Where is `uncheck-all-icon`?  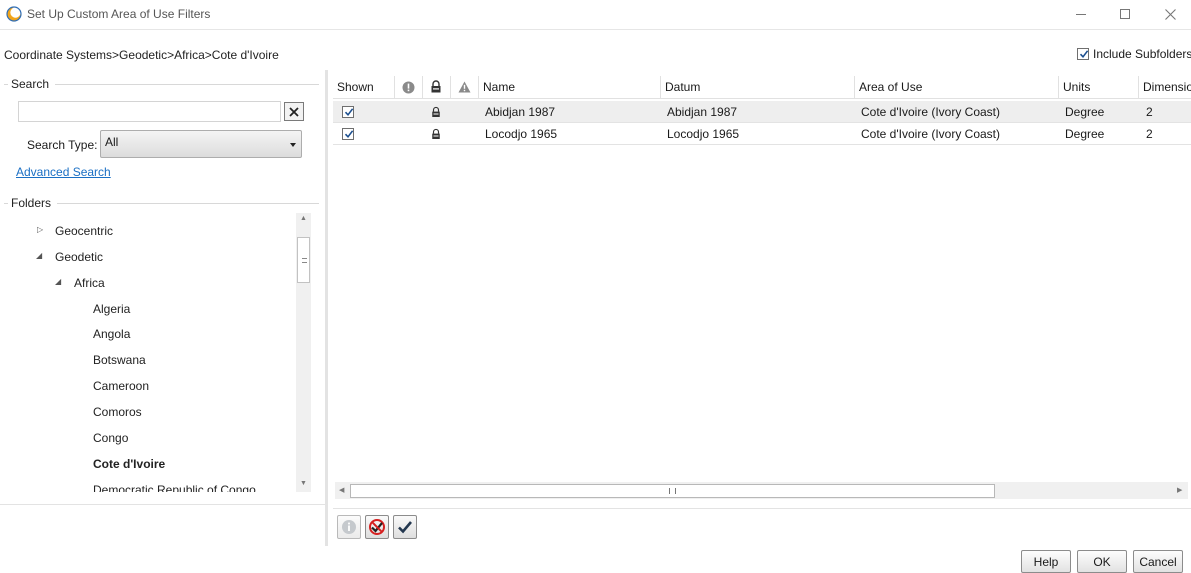
uncheck-all-icon is located at coordinates (377, 527).